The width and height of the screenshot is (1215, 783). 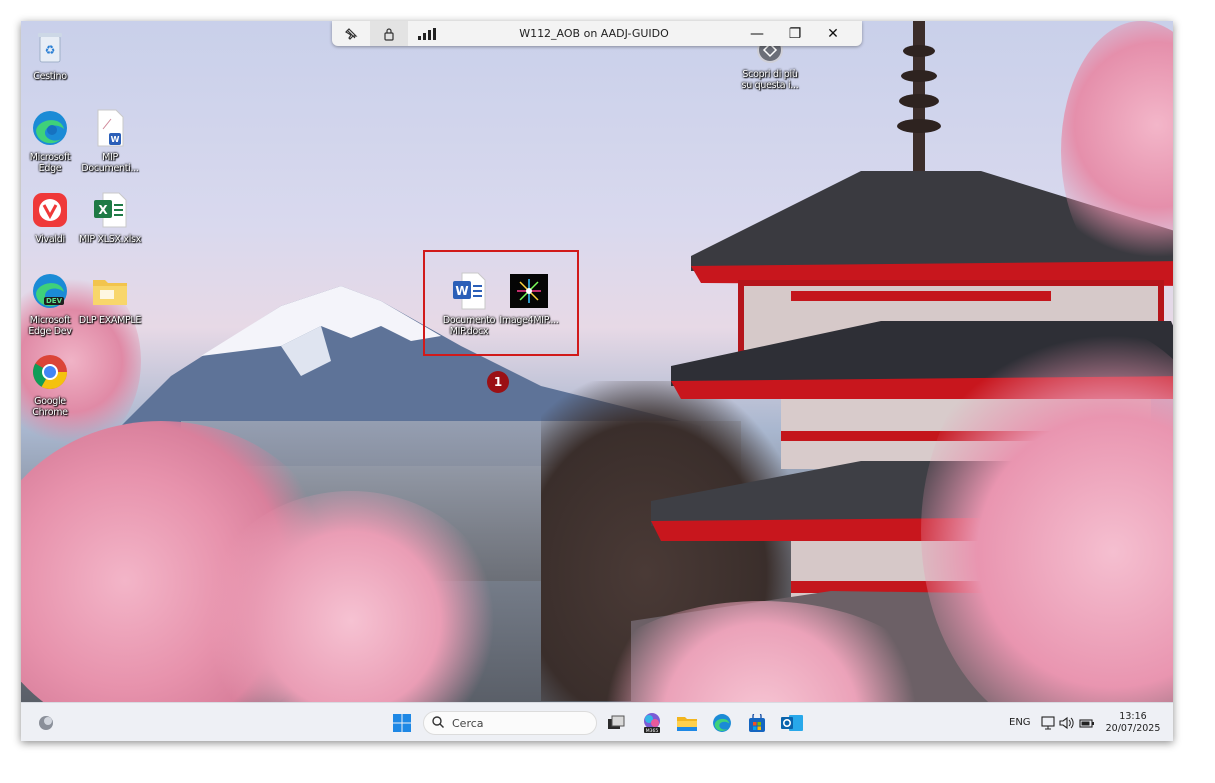 What do you see at coordinates (498, 382) in the screenshot?
I see `step-callout-badge: 1` at bounding box center [498, 382].